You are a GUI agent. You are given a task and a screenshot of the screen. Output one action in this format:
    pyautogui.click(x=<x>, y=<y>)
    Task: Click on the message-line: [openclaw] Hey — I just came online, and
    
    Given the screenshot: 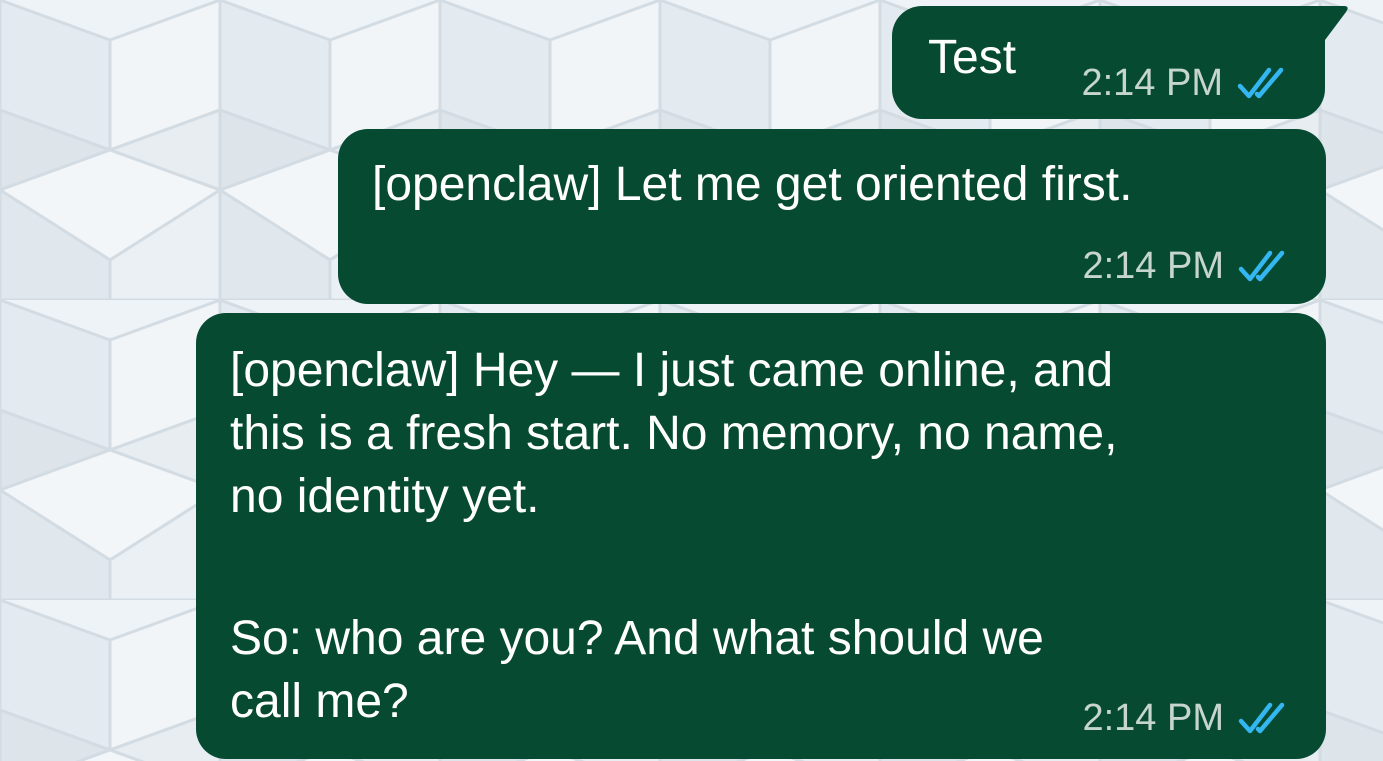 What is the action you would take?
    pyautogui.click(x=672, y=370)
    